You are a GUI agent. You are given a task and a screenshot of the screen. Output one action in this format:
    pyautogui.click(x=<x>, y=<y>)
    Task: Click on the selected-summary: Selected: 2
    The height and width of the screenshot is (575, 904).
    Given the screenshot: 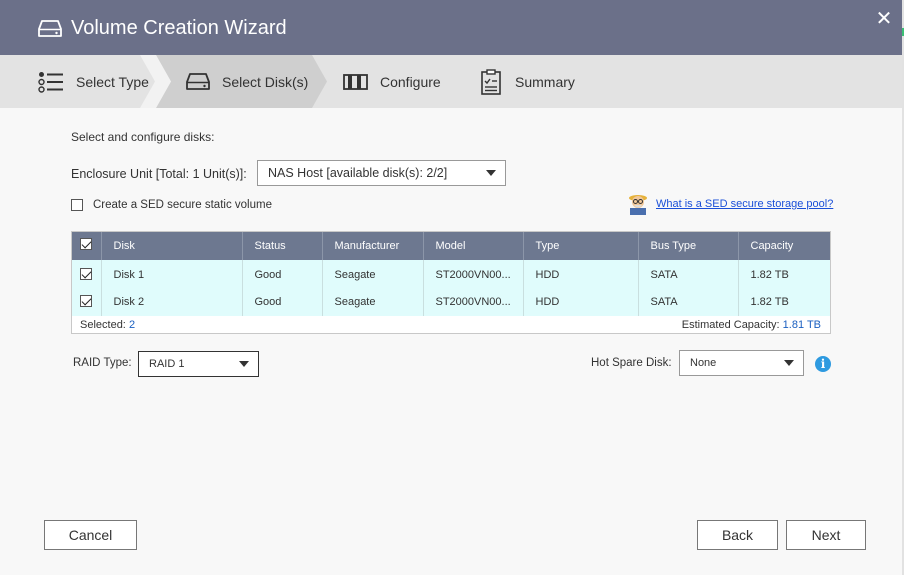 What is the action you would take?
    pyautogui.click(x=107, y=325)
    